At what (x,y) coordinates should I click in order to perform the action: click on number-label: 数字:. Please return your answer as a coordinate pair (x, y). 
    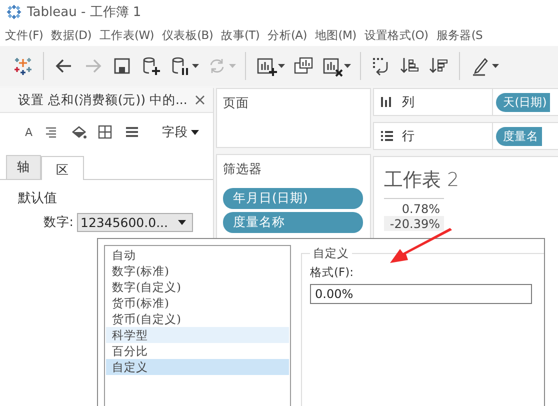
    Looking at the image, I should click on (58, 222).